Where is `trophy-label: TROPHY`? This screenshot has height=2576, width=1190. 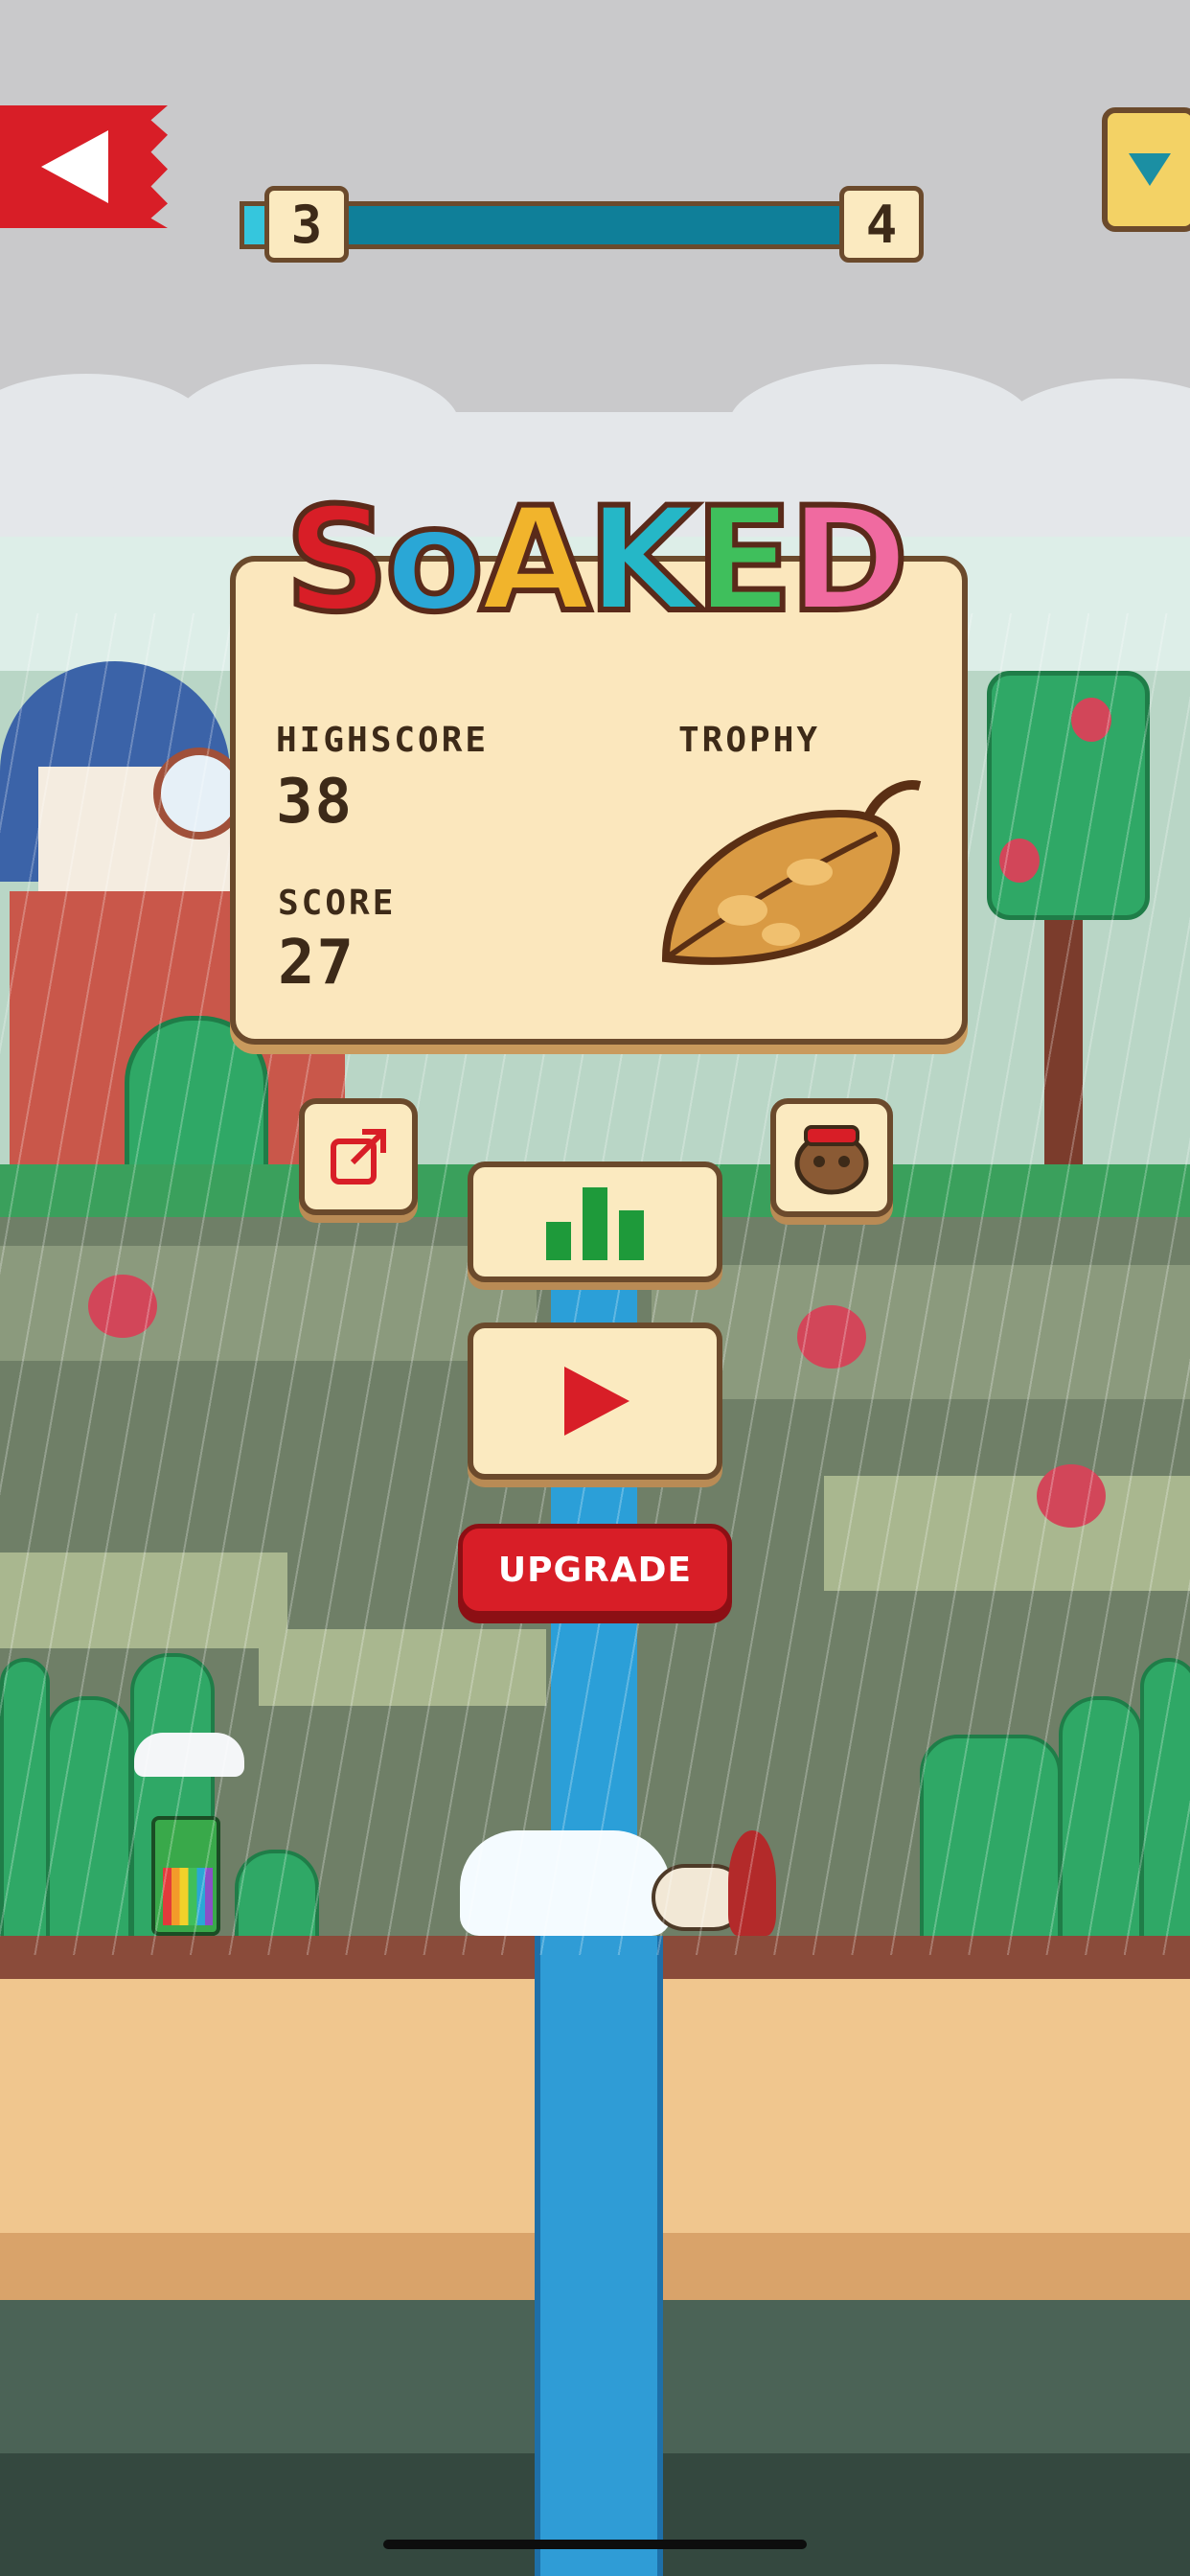 trophy-label: TROPHY is located at coordinates (749, 740).